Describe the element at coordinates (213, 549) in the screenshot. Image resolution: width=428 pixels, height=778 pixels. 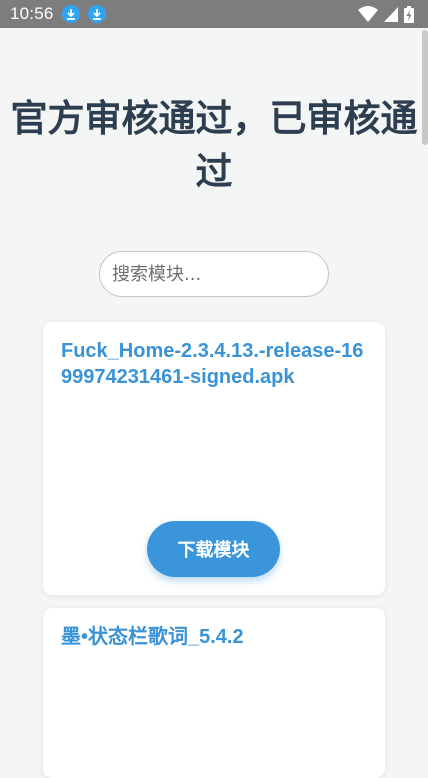
I see `download-module-button: 下载模块` at that location.